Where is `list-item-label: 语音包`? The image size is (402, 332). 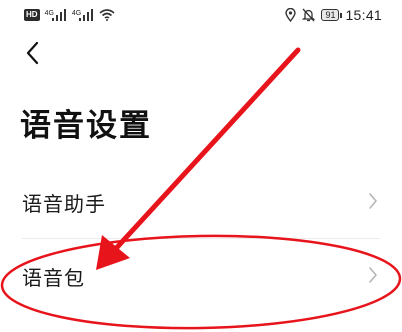
list-item-label: 语音包 is located at coordinates (53, 278).